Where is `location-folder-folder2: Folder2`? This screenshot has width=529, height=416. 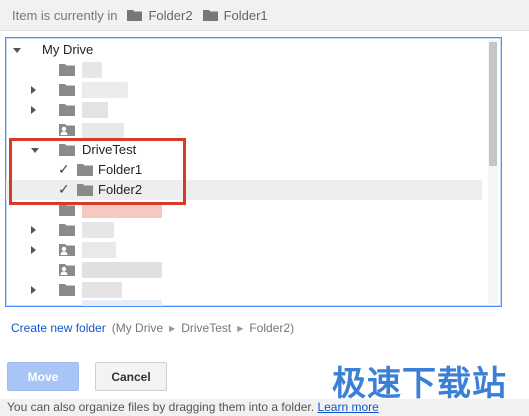
location-folder-folder2: Folder2 is located at coordinates (160, 15).